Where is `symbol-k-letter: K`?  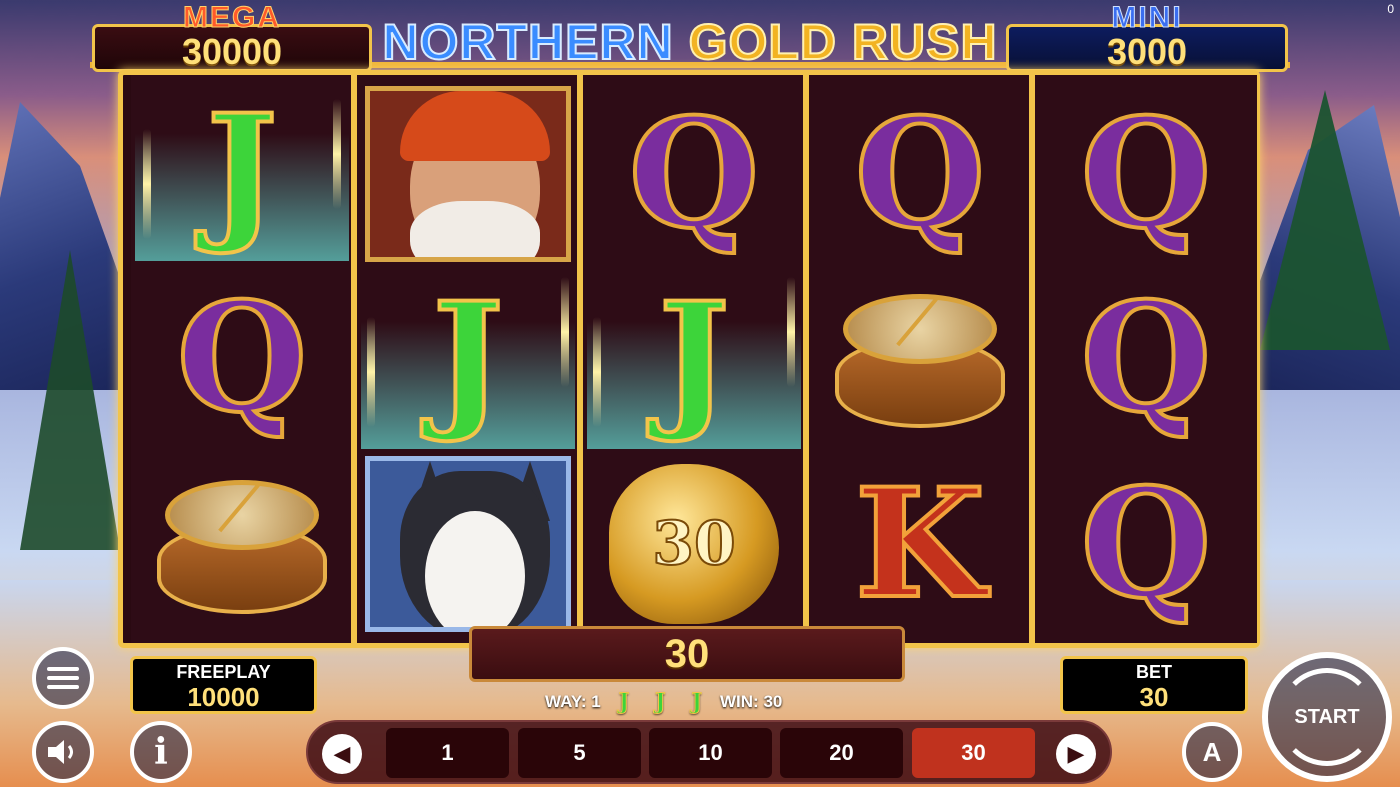 symbol-k-letter: K is located at coordinates (920, 544).